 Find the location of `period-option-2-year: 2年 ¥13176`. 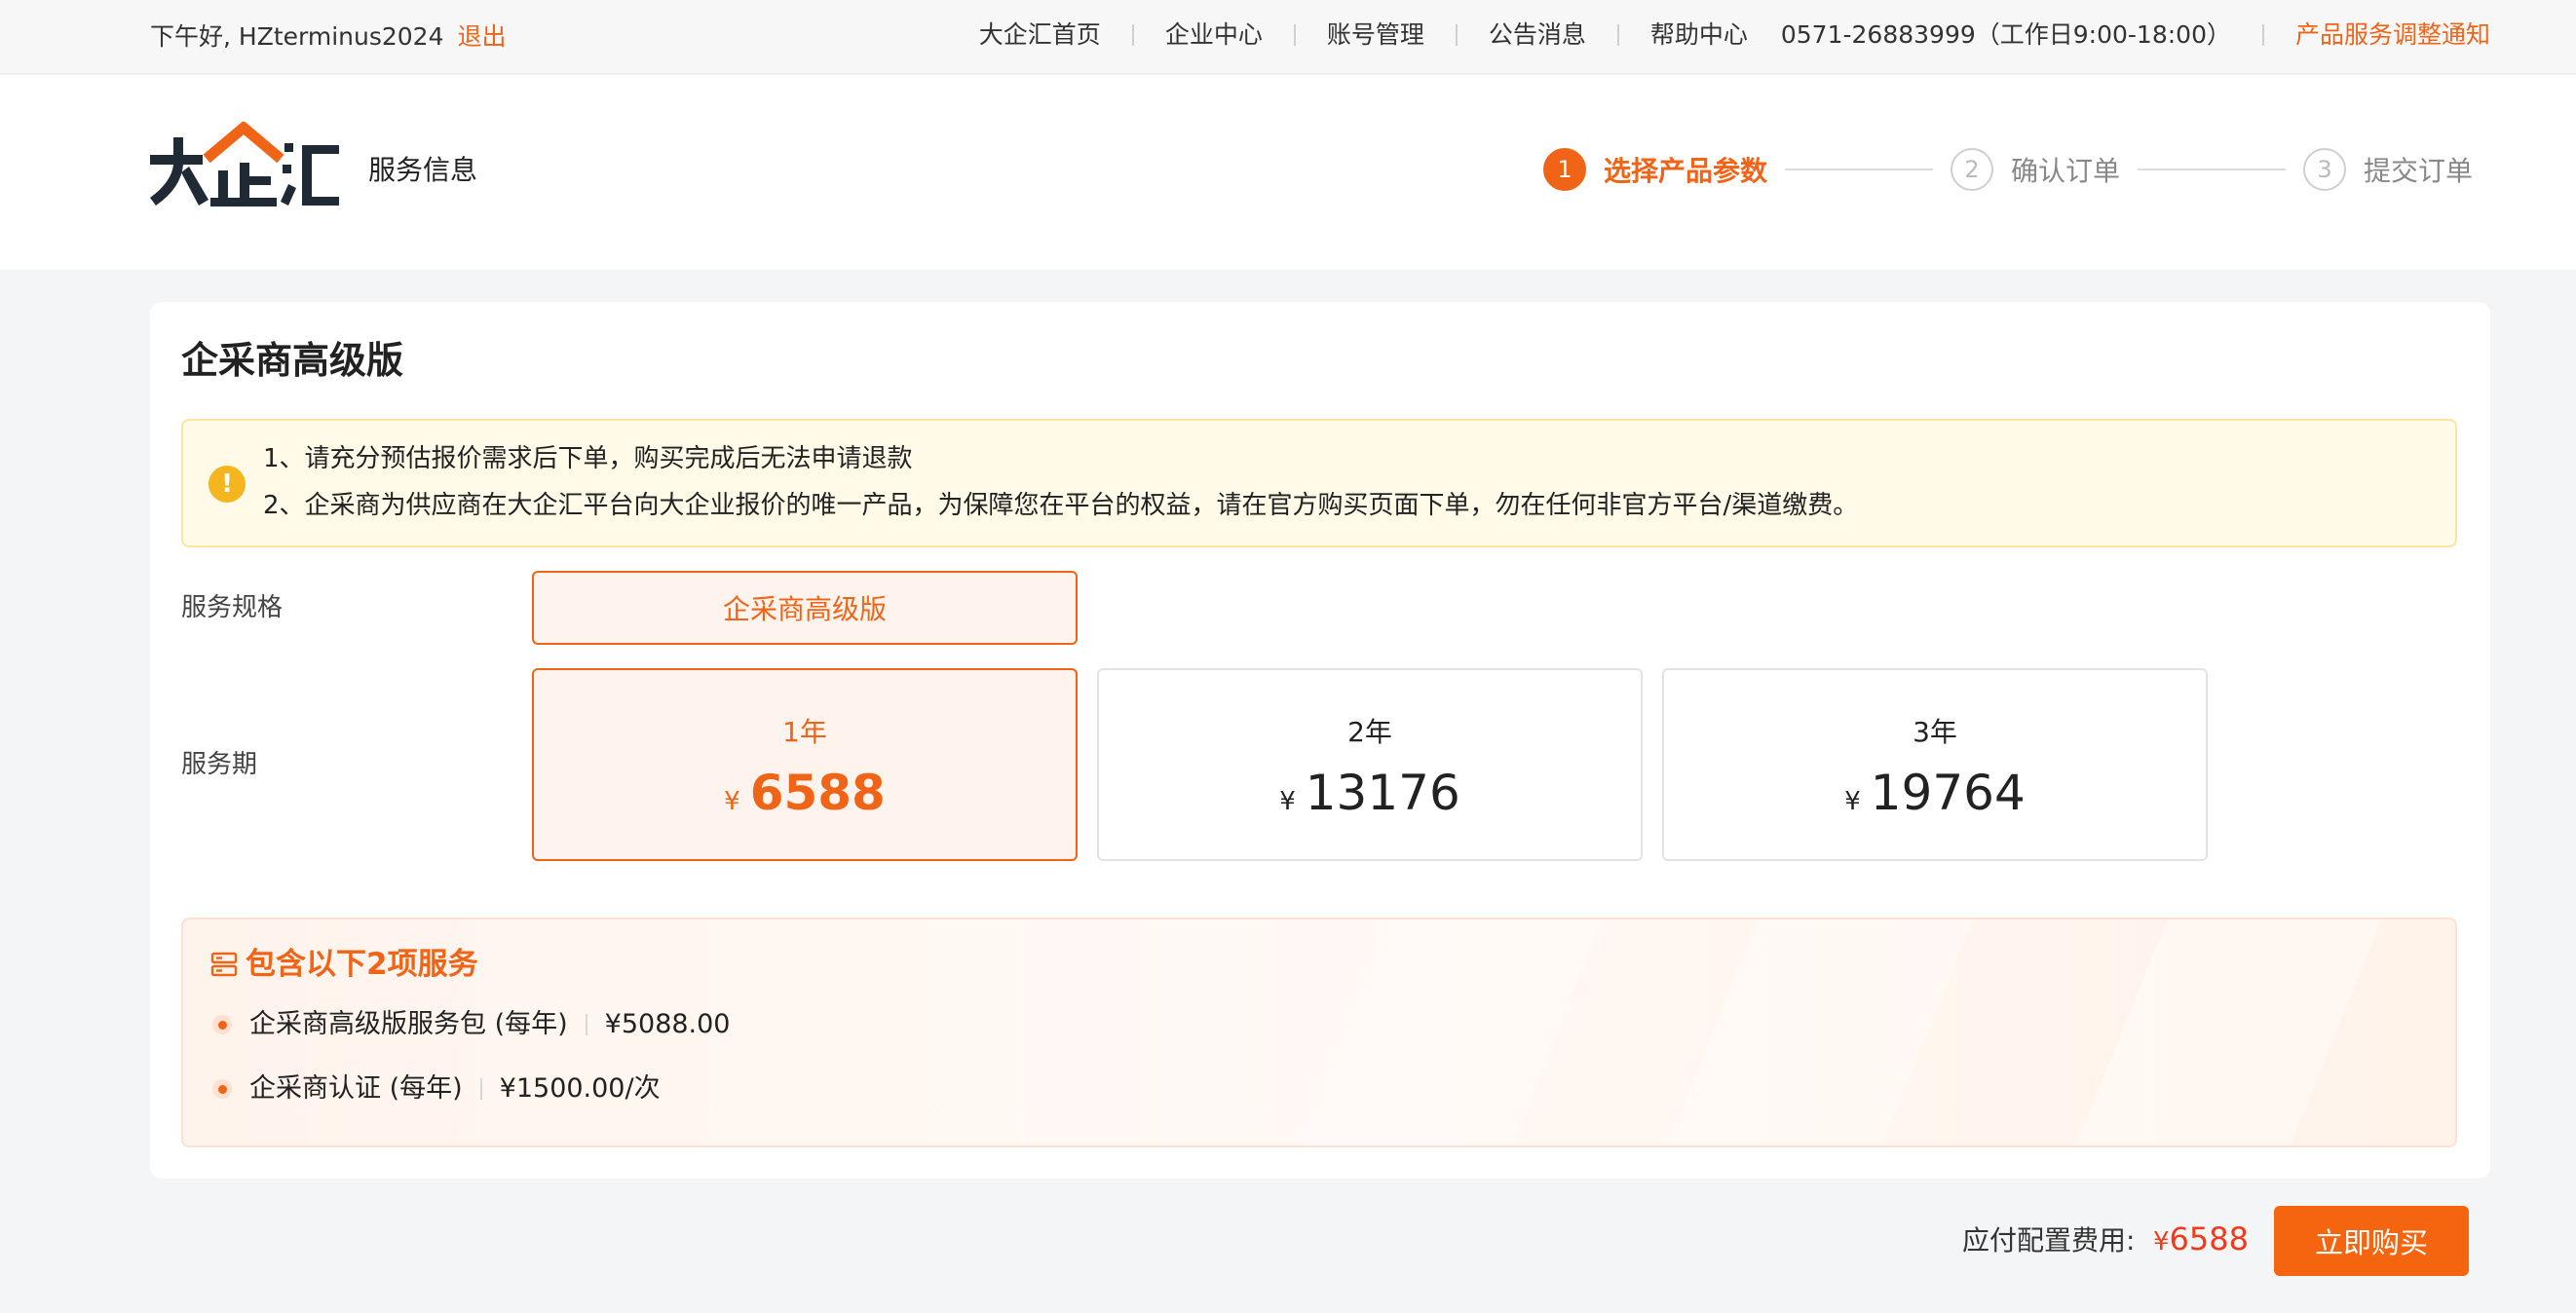

period-option-2-year: 2年 ¥13176 is located at coordinates (1370, 764).